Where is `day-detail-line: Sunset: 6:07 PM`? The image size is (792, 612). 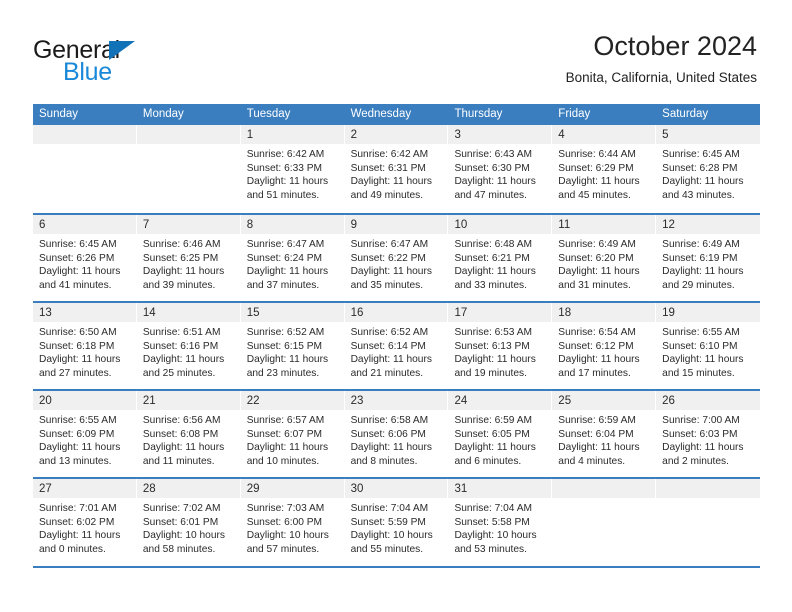 day-detail-line: Sunset: 6:07 PM is located at coordinates (284, 434).